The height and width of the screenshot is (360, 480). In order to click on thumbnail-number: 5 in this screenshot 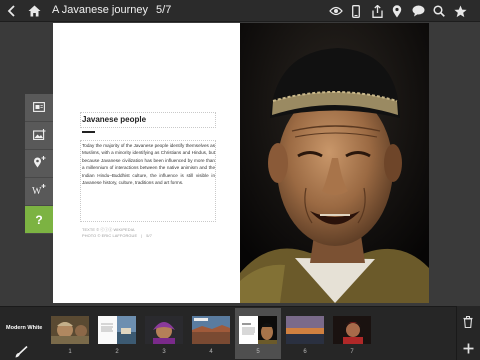, I will do `click(258, 352)`.